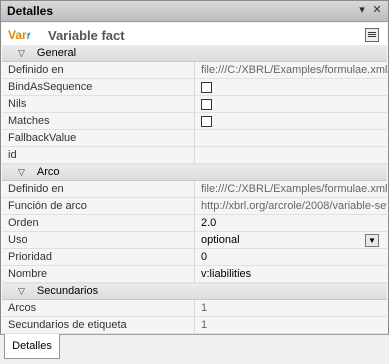 The height and width of the screenshot is (364, 389). Describe the element at coordinates (290, 240) in the screenshot. I see `uso-select: optional ▼` at that location.